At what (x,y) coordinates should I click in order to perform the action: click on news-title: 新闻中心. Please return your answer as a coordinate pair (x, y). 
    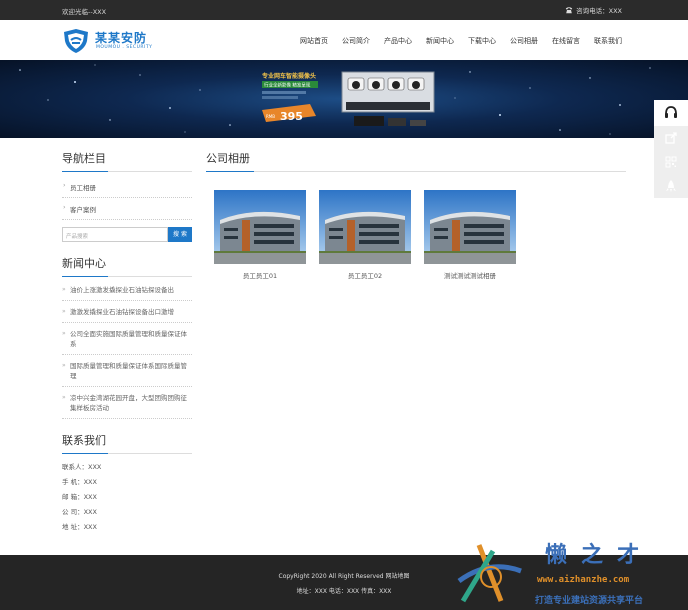
    Looking at the image, I should click on (127, 266).